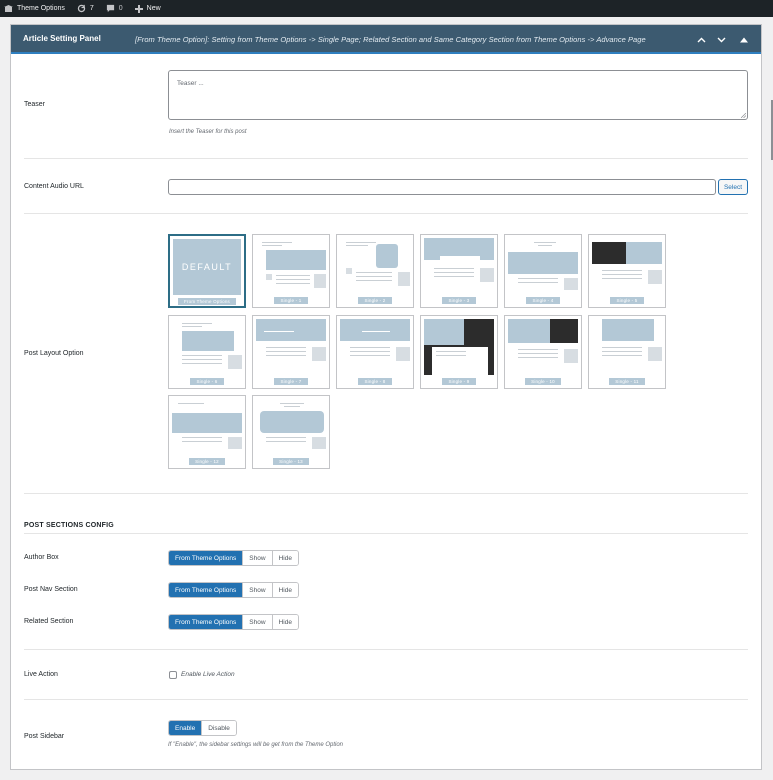 This screenshot has width=773, height=780. What do you see at coordinates (62, 38) in the screenshot?
I see `panel-title: Article Setting Panel` at bounding box center [62, 38].